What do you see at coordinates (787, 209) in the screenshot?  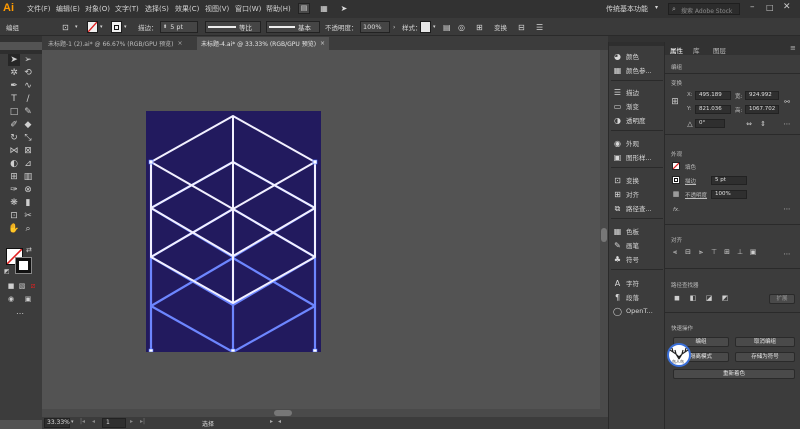 I see `more-options-icon: ⋯` at bounding box center [787, 209].